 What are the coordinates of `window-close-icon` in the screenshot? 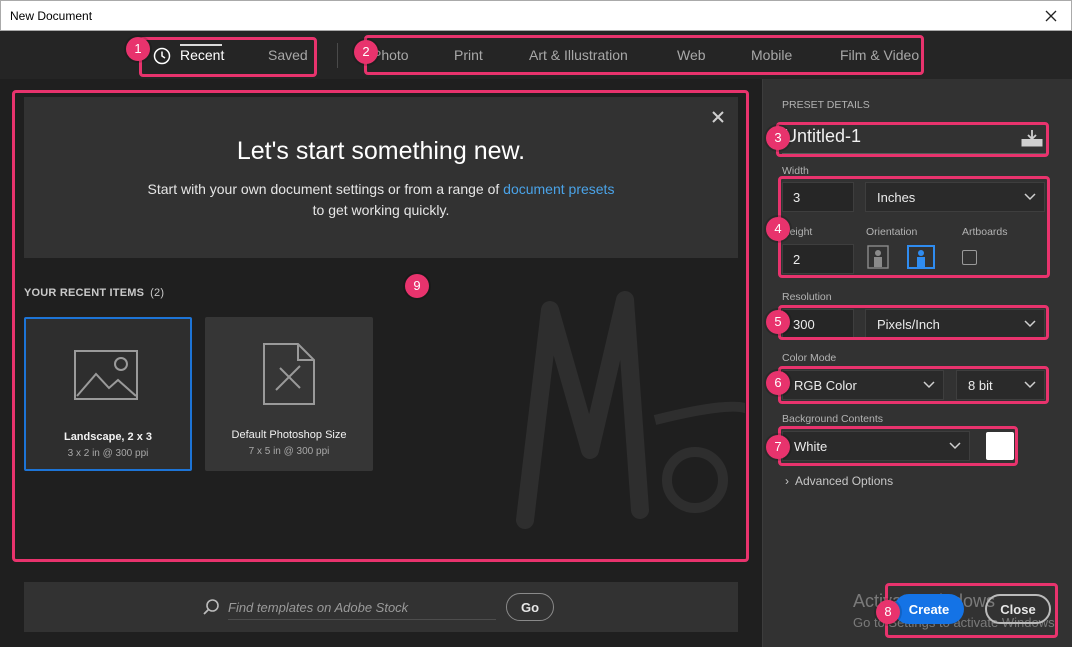 It's located at (1051, 16).